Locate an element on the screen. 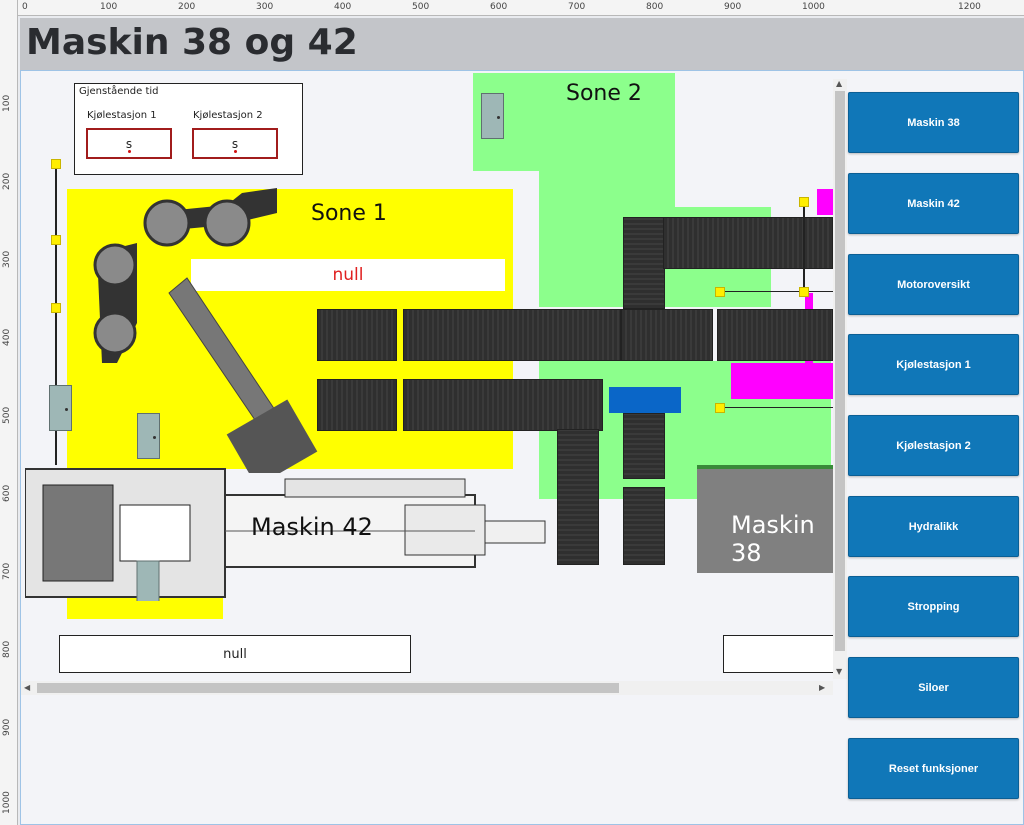 This screenshot has height=825, width=1024. ruler-top-label: 0 is located at coordinates (25, 7).